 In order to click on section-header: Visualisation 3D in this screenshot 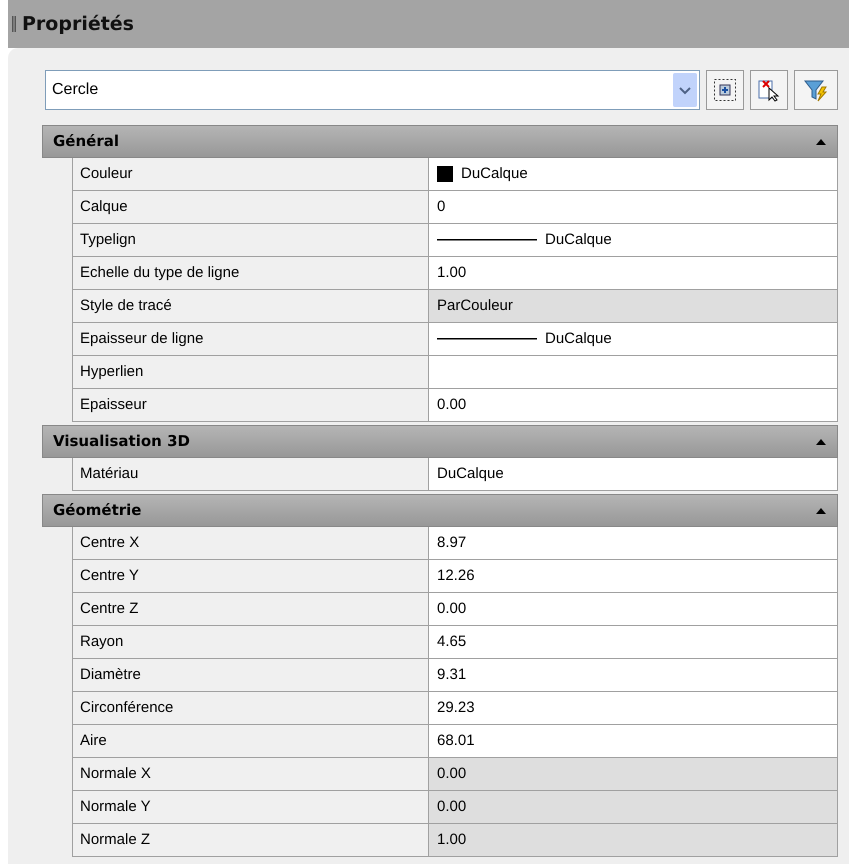, I will do `click(440, 441)`.